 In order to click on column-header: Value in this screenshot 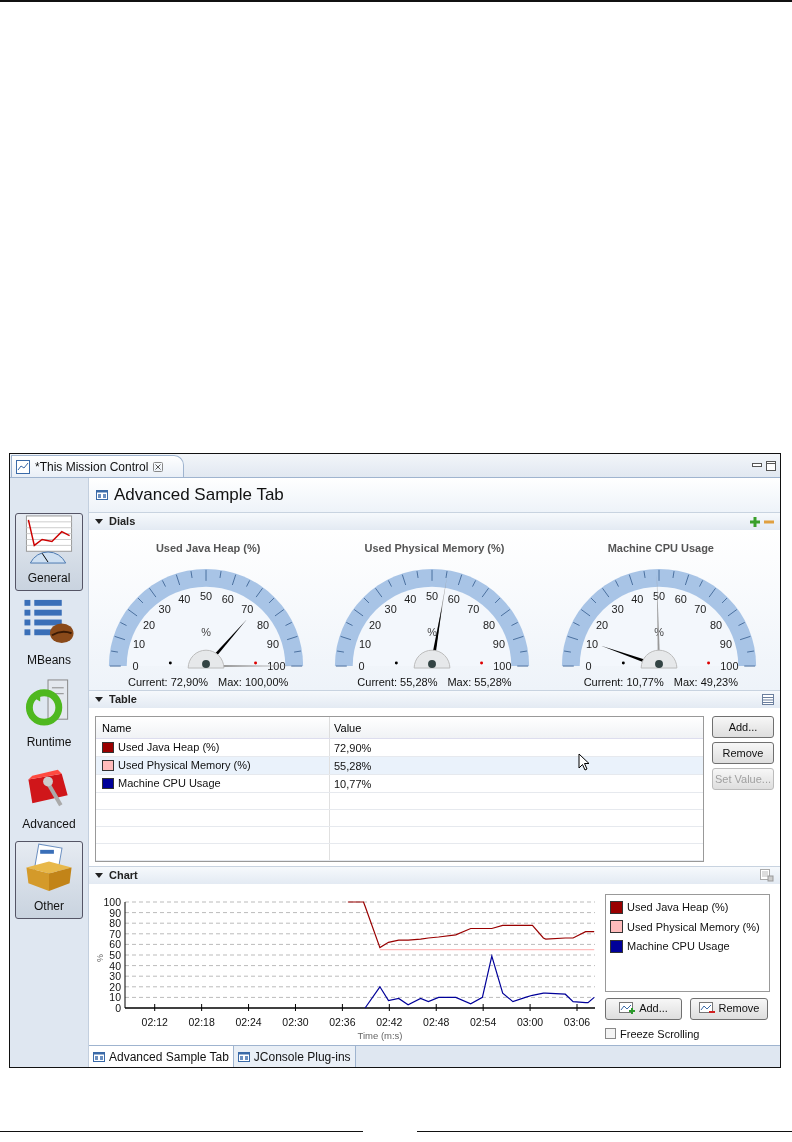, I will do `click(516, 727)`.